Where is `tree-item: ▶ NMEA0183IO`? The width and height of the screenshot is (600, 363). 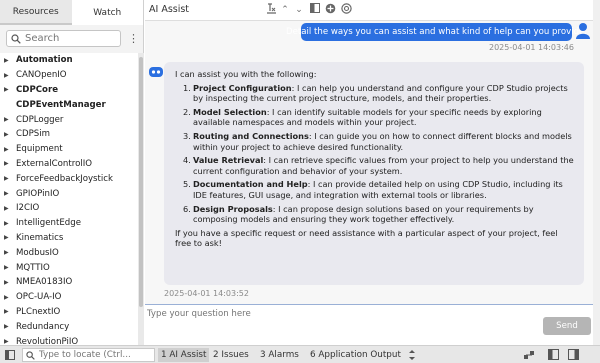 tree-item: ▶ NMEA0183IO is located at coordinates (69, 282).